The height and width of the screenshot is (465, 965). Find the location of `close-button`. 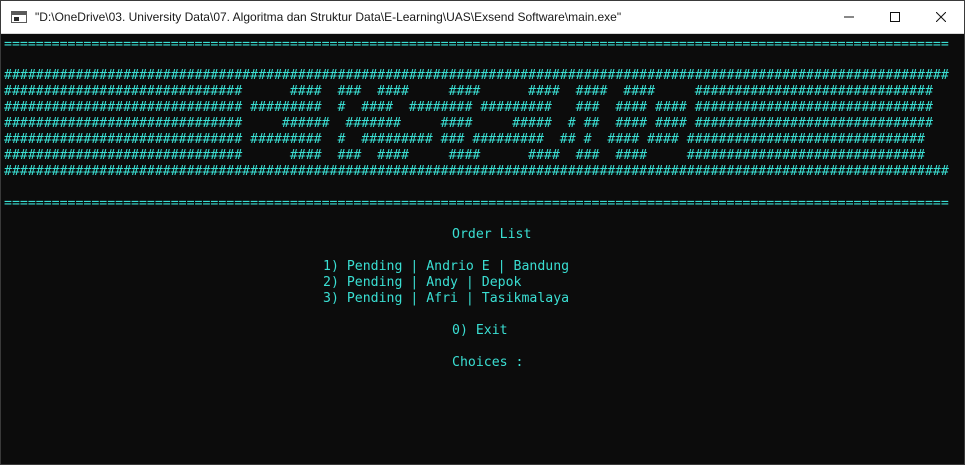

close-button is located at coordinates (941, 17).